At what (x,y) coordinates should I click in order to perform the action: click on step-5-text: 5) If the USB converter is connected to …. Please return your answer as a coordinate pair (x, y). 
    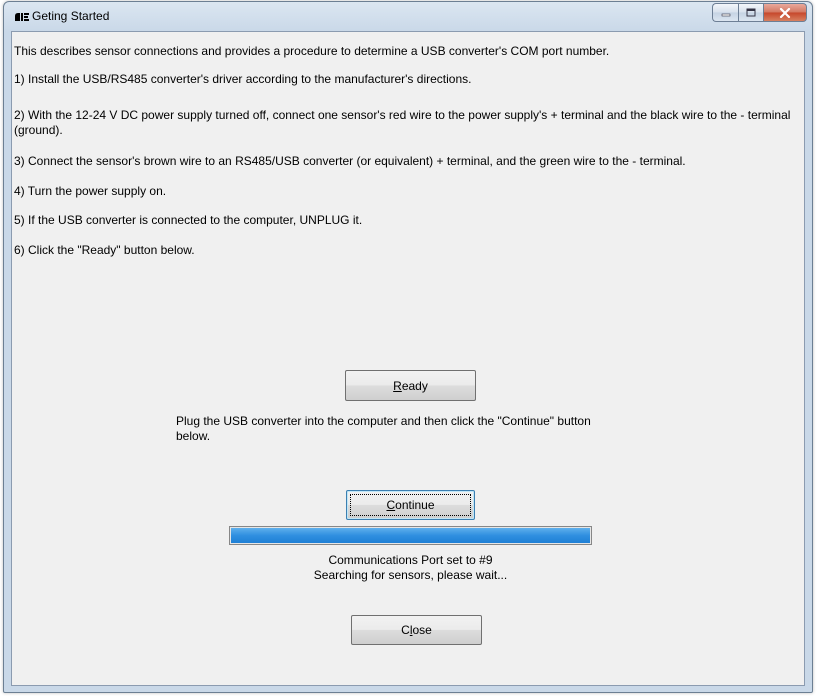
    Looking at the image, I should click on (188, 220).